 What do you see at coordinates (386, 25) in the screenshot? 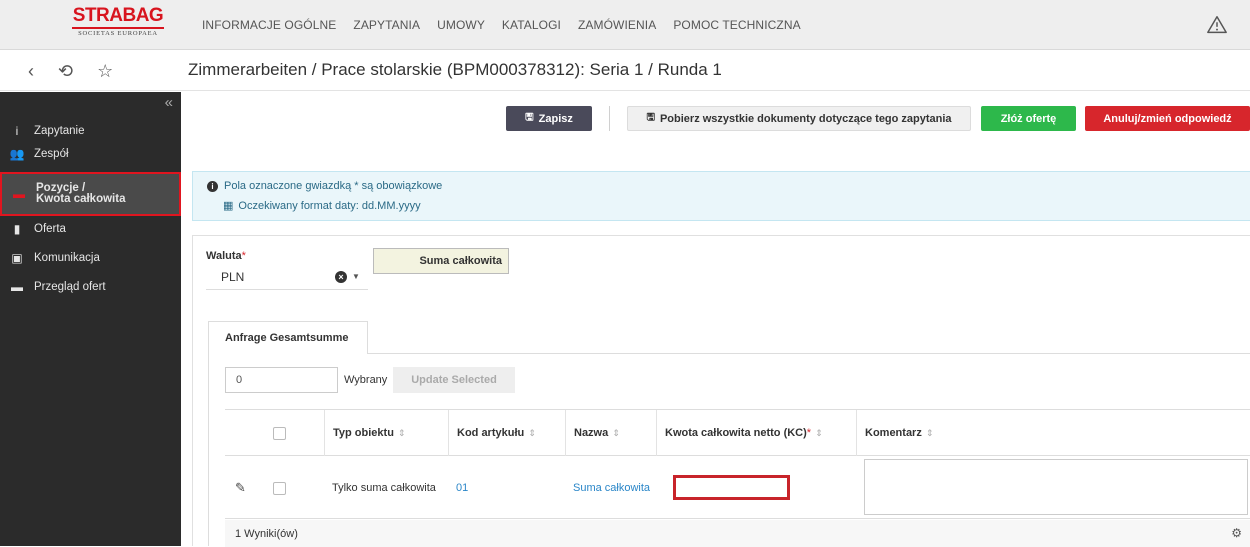
I see `nav-item-zapytania: ZAPYTANIA` at bounding box center [386, 25].